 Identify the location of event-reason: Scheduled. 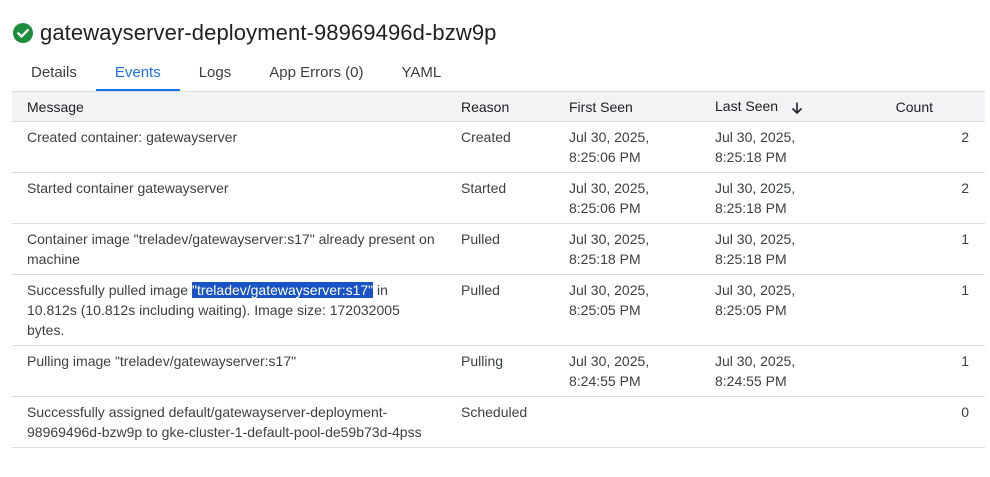
(494, 412).